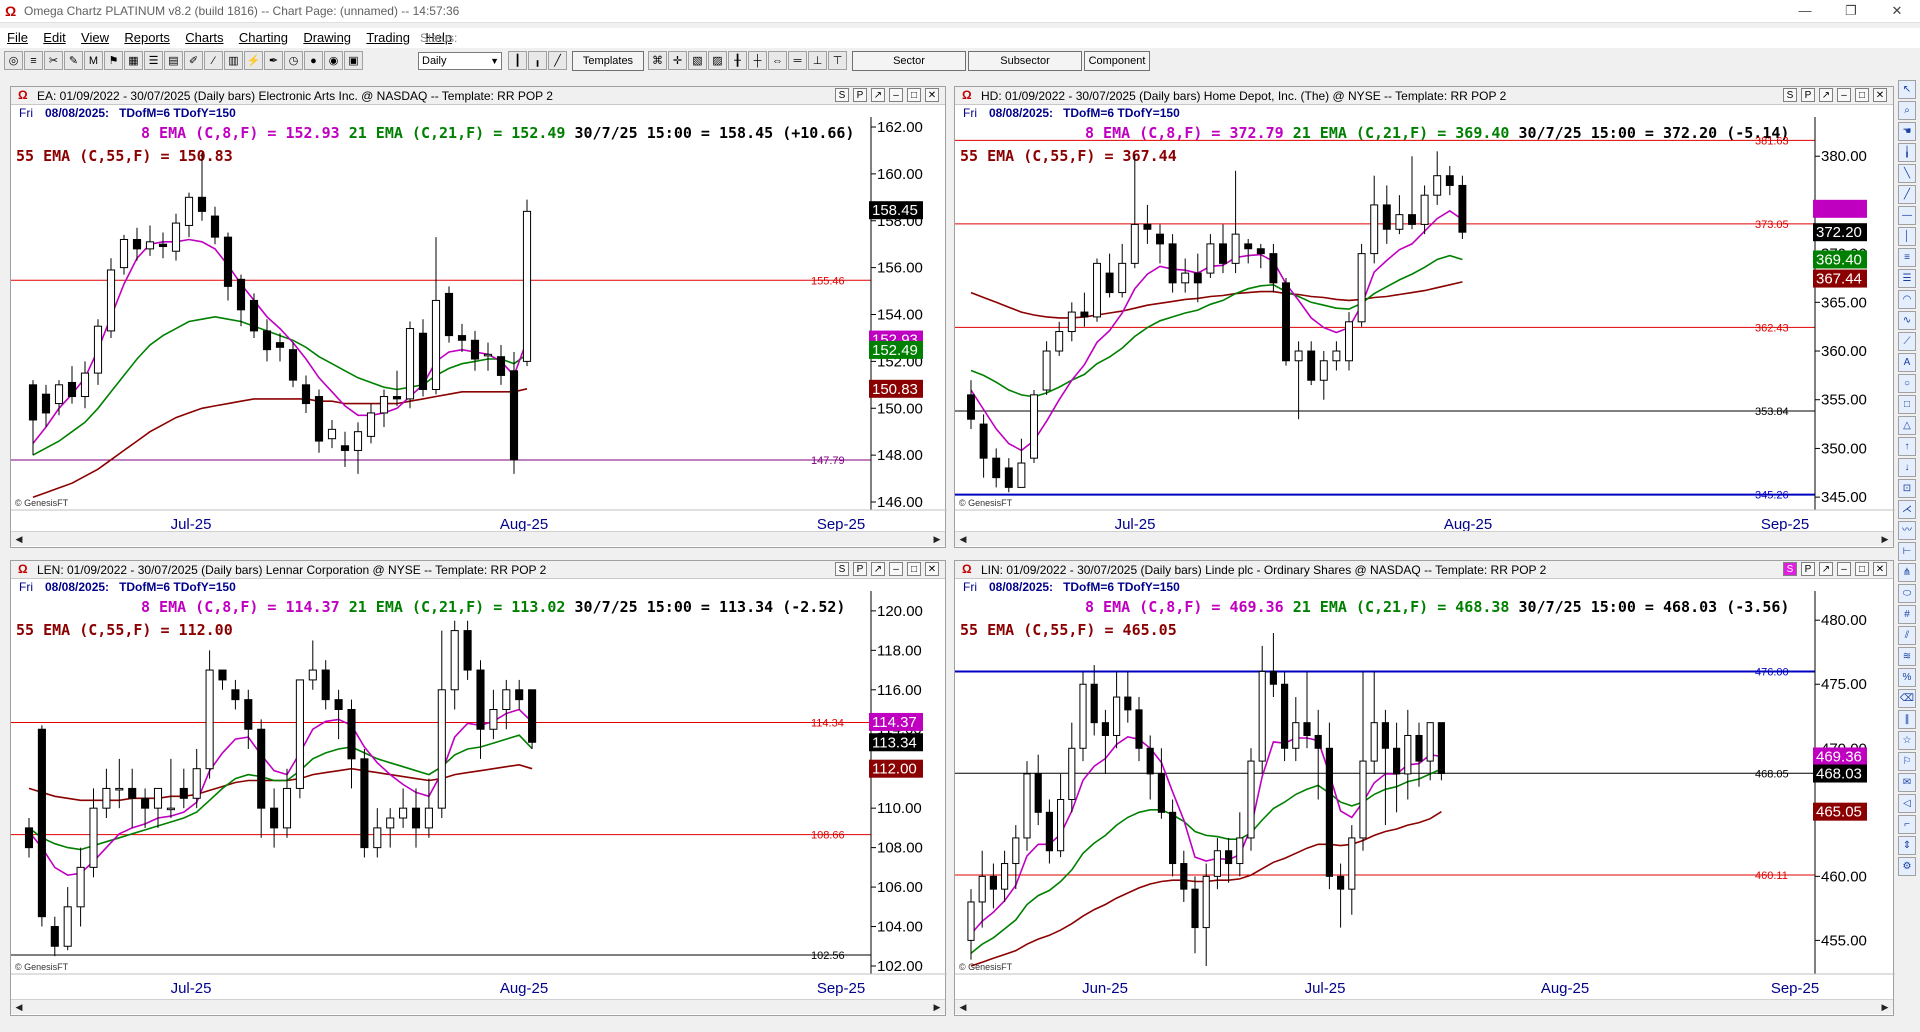  Describe the element at coordinates (1907, 509) in the screenshot. I see `fan-icon: ⋌` at that location.